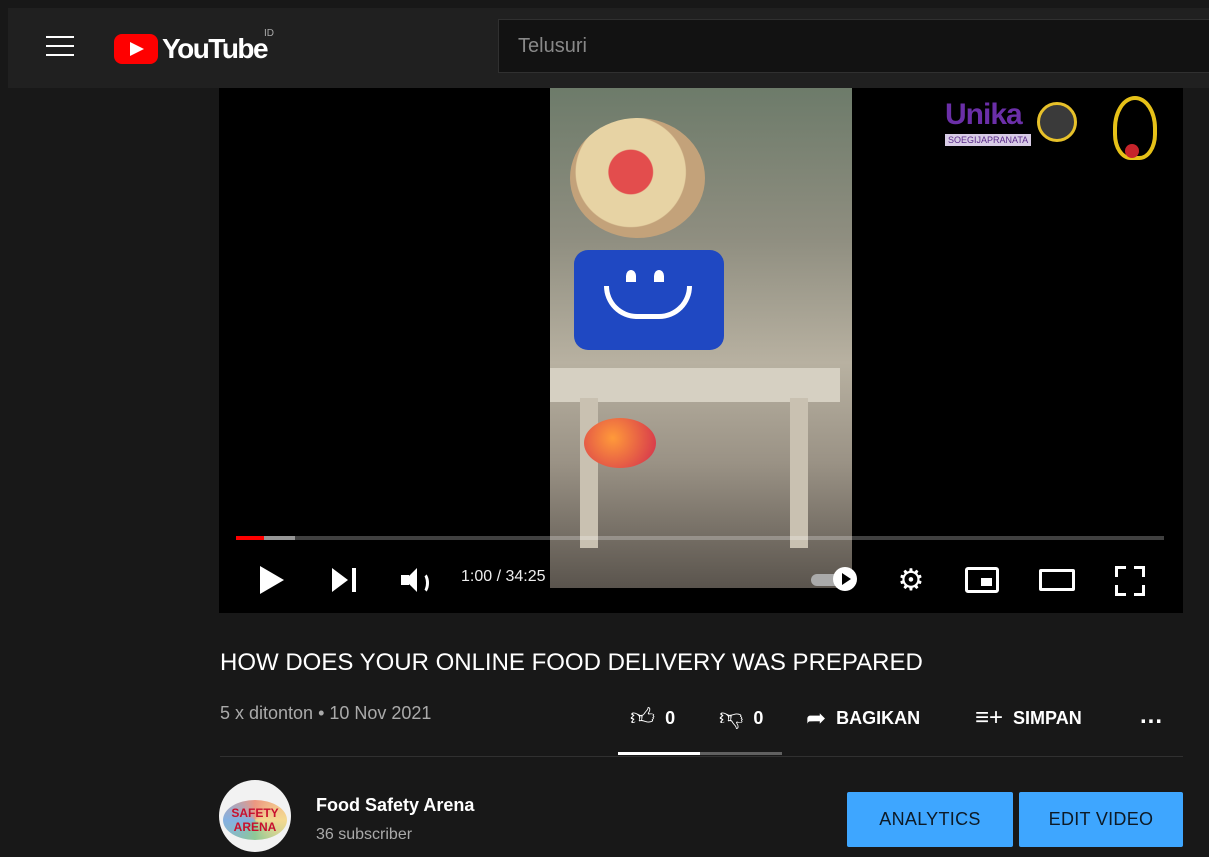  I want to click on save-label: SIMPAN, so click(1047, 717).